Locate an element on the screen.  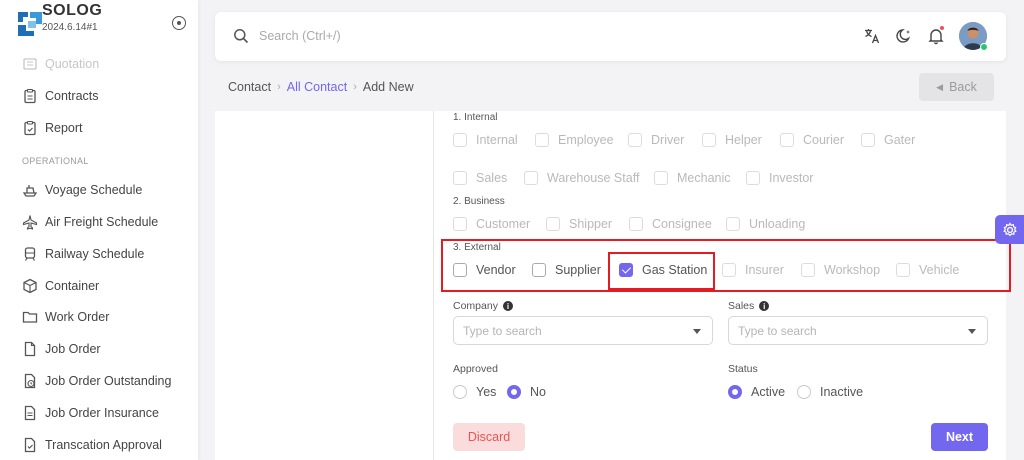
sidebar-item-railway-schedule: Railway Schedule is located at coordinates (83, 254).